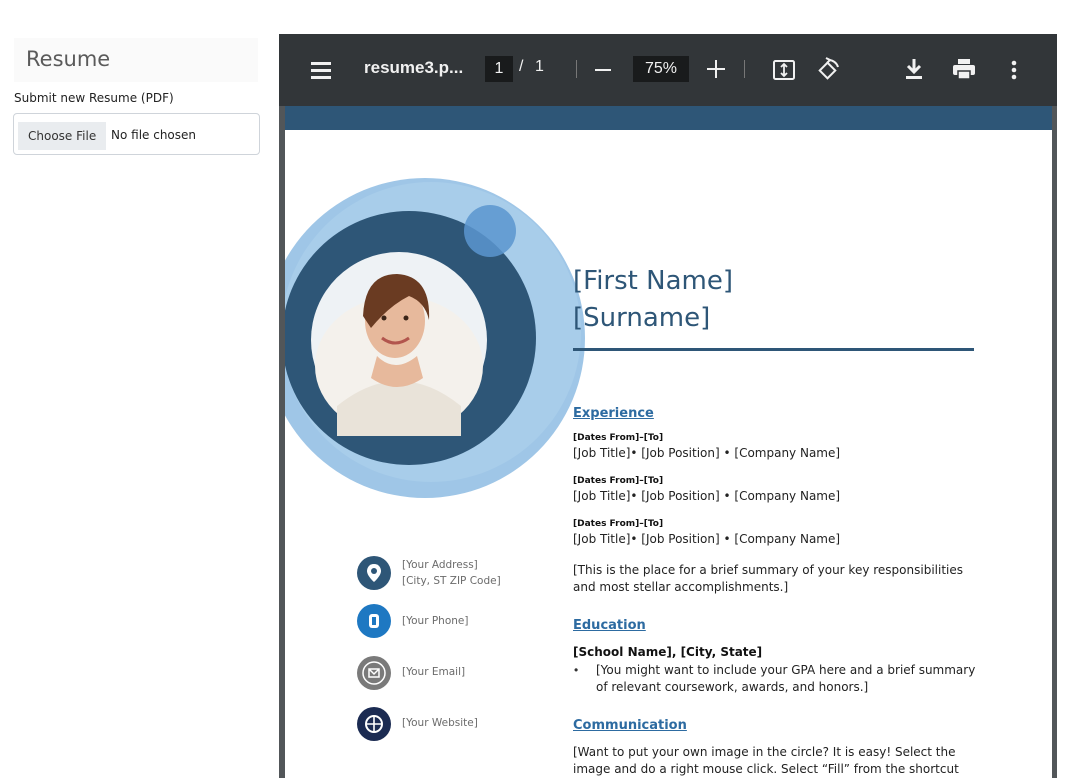 The image size is (1077, 778). I want to click on email-text: [Your Email], so click(434, 672).